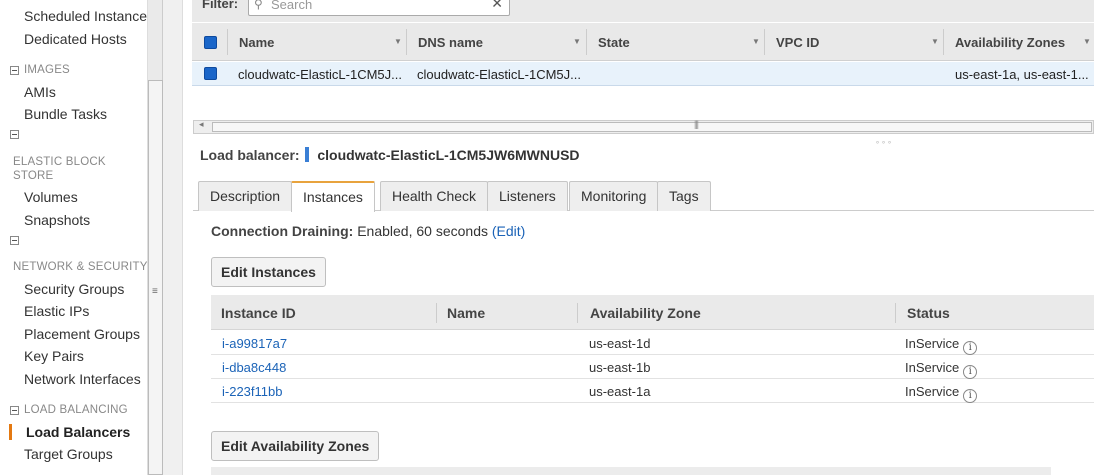  I want to click on section-network-label: NETWORK & SECURITY, so click(80, 267).